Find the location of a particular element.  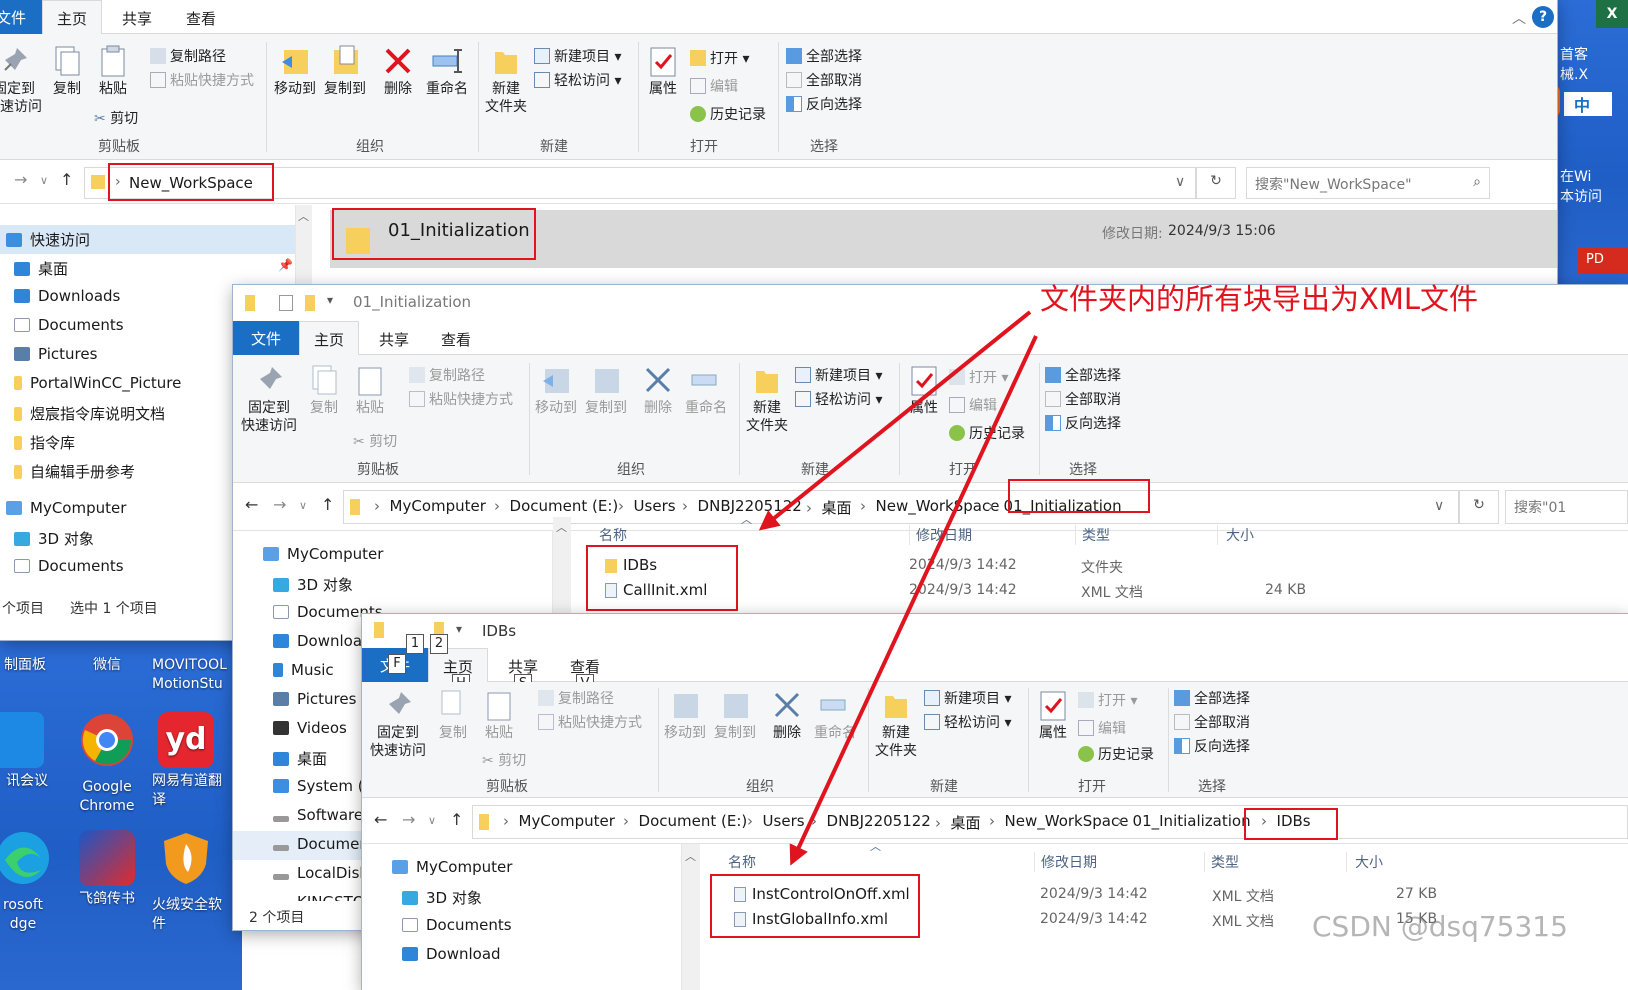

nav-item-quick-access: 快速访问 is located at coordinates (147, 239).